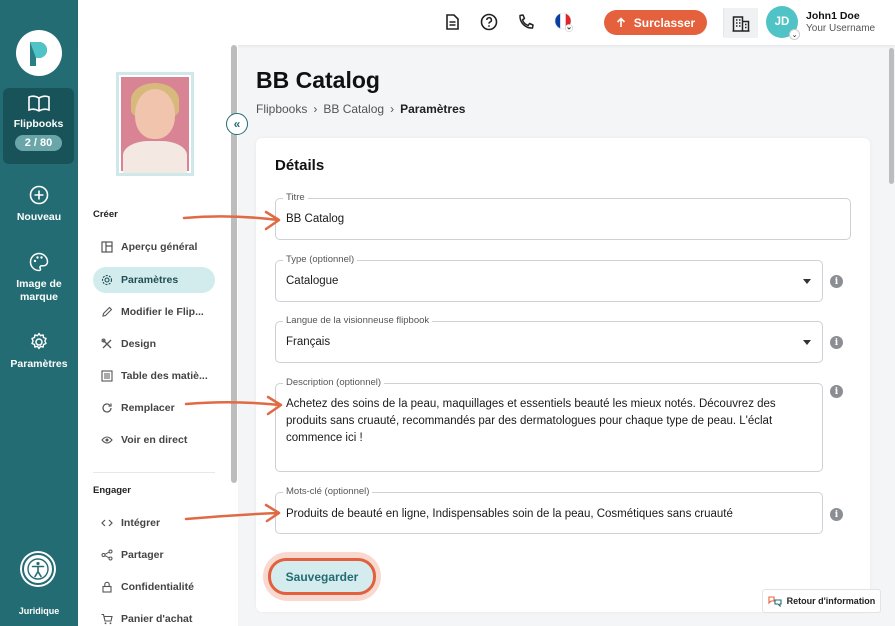  What do you see at coordinates (620, 22) in the screenshot?
I see `arrow-up-icon` at bounding box center [620, 22].